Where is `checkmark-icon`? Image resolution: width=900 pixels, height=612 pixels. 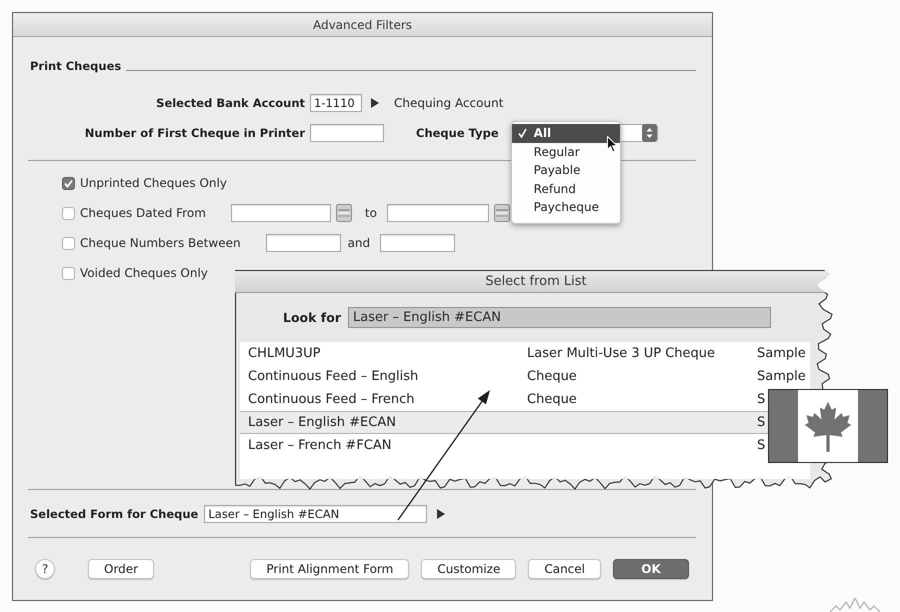 checkmark-icon is located at coordinates (522, 133).